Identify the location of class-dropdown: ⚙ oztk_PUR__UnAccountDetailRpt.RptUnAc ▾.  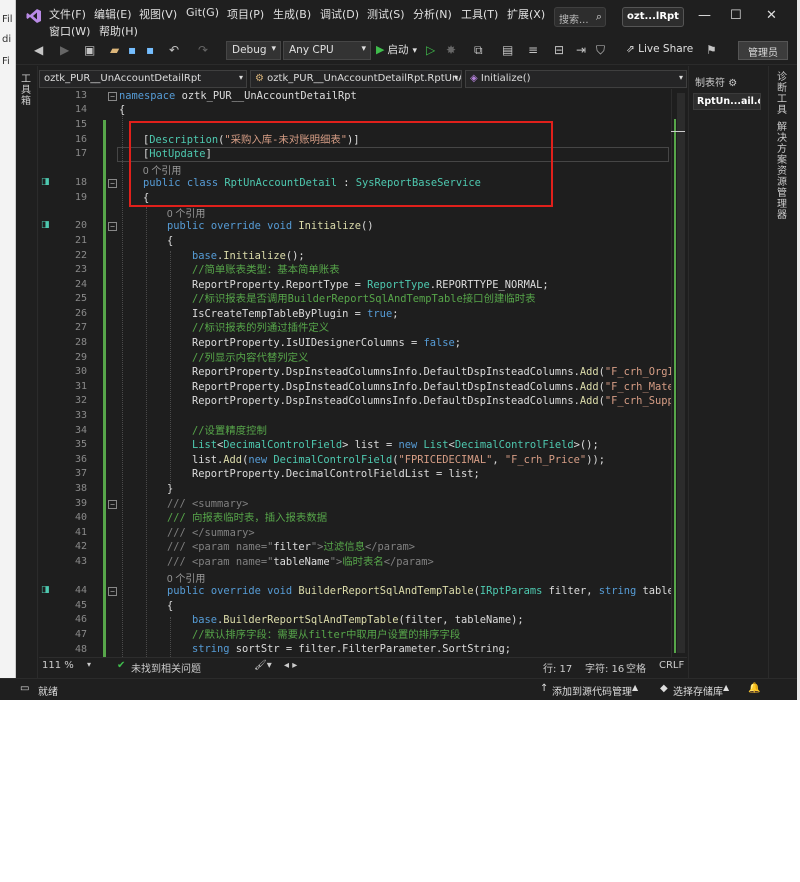
(356, 79).